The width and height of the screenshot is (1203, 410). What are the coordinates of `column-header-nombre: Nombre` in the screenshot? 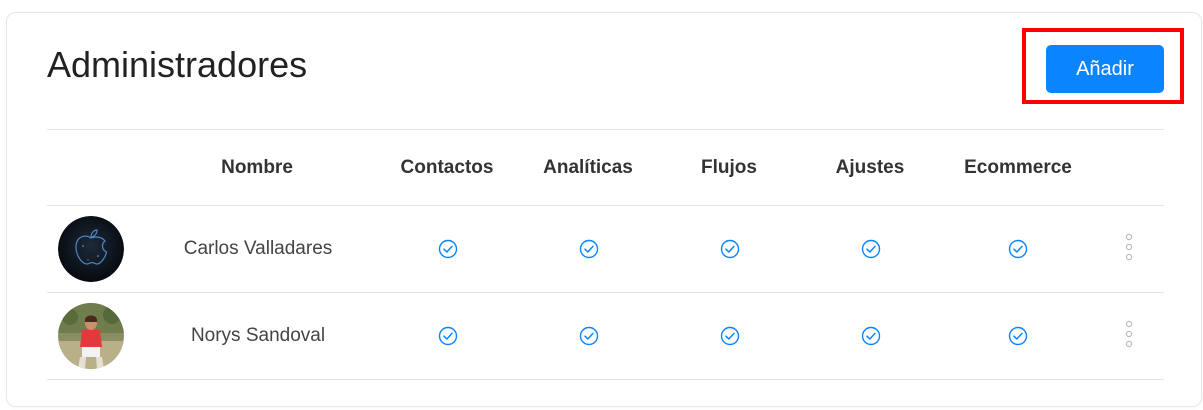 It's located at (257, 167).